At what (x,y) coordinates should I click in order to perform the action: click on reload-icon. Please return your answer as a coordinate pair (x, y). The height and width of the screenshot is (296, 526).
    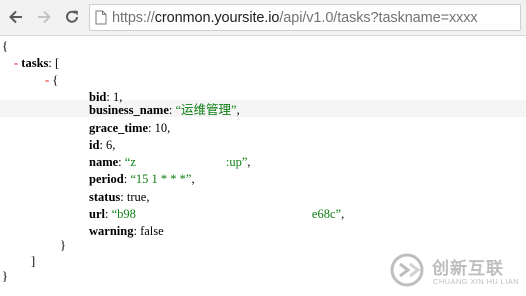
    Looking at the image, I should click on (72, 16).